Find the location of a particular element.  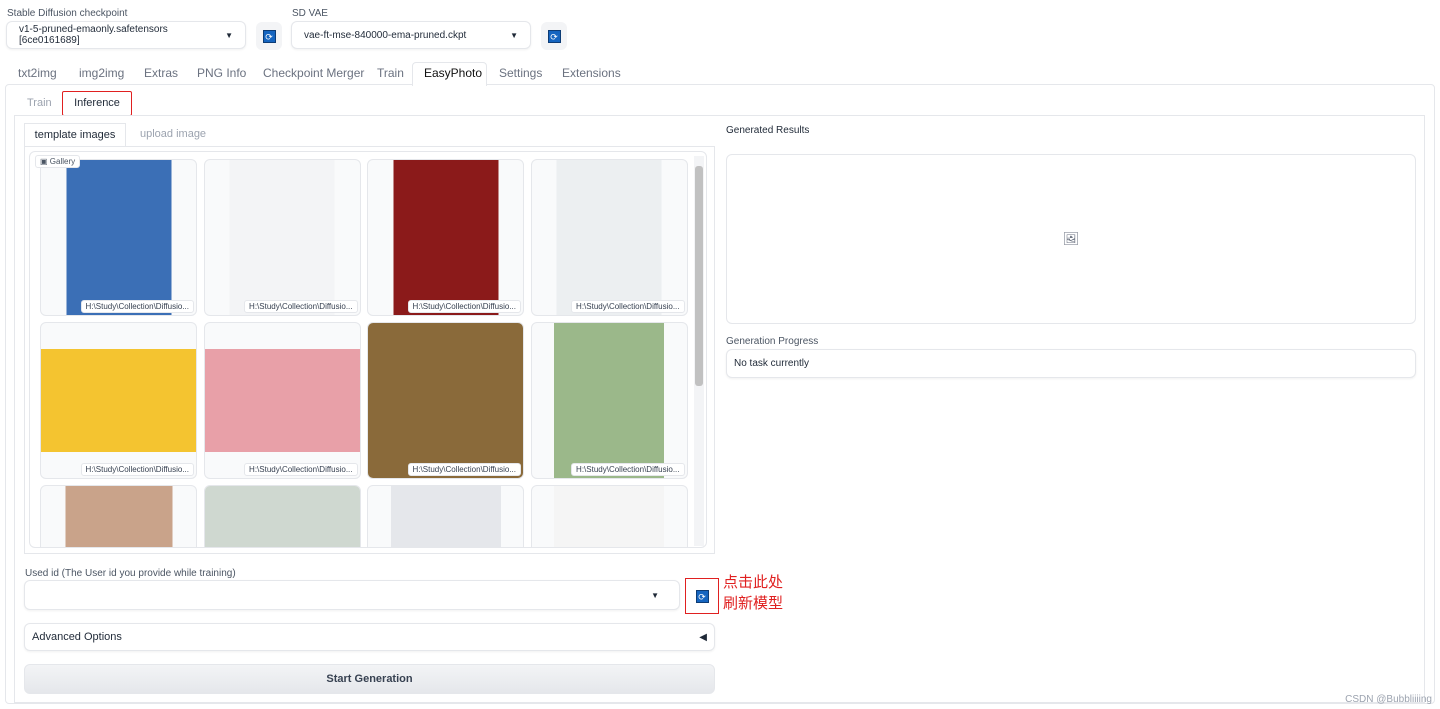

user-id-dropdown: ▼ is located at coordinates (352, 595).